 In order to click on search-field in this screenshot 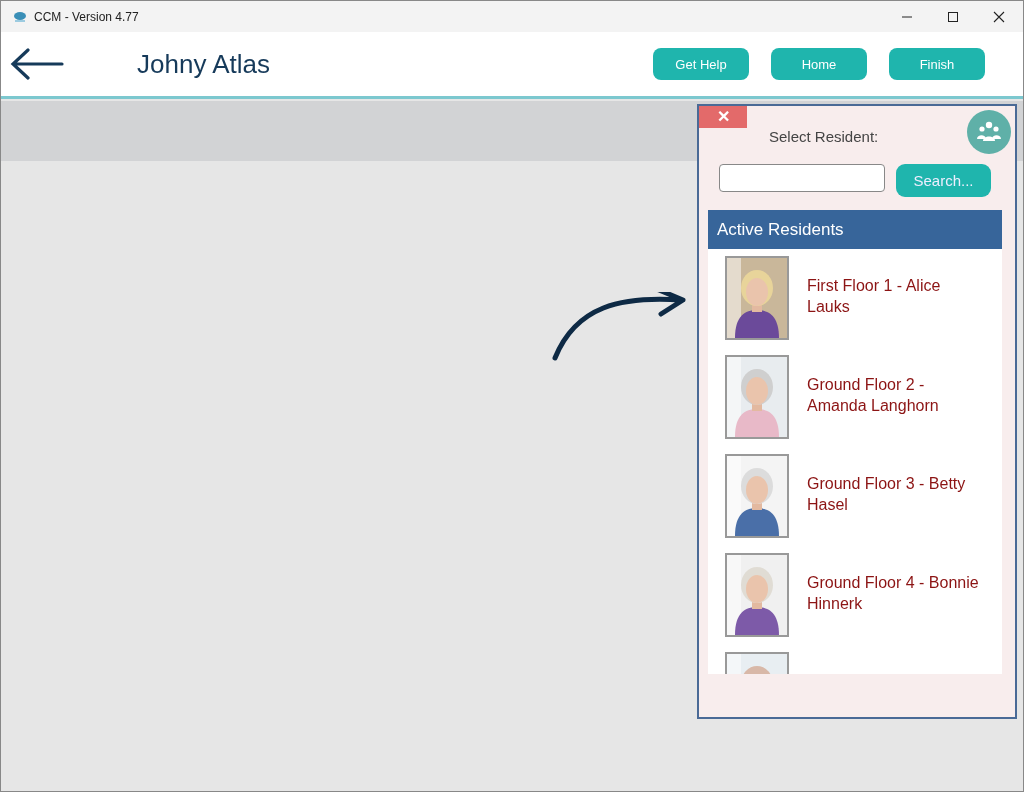, I will do `click(802, 178)`.